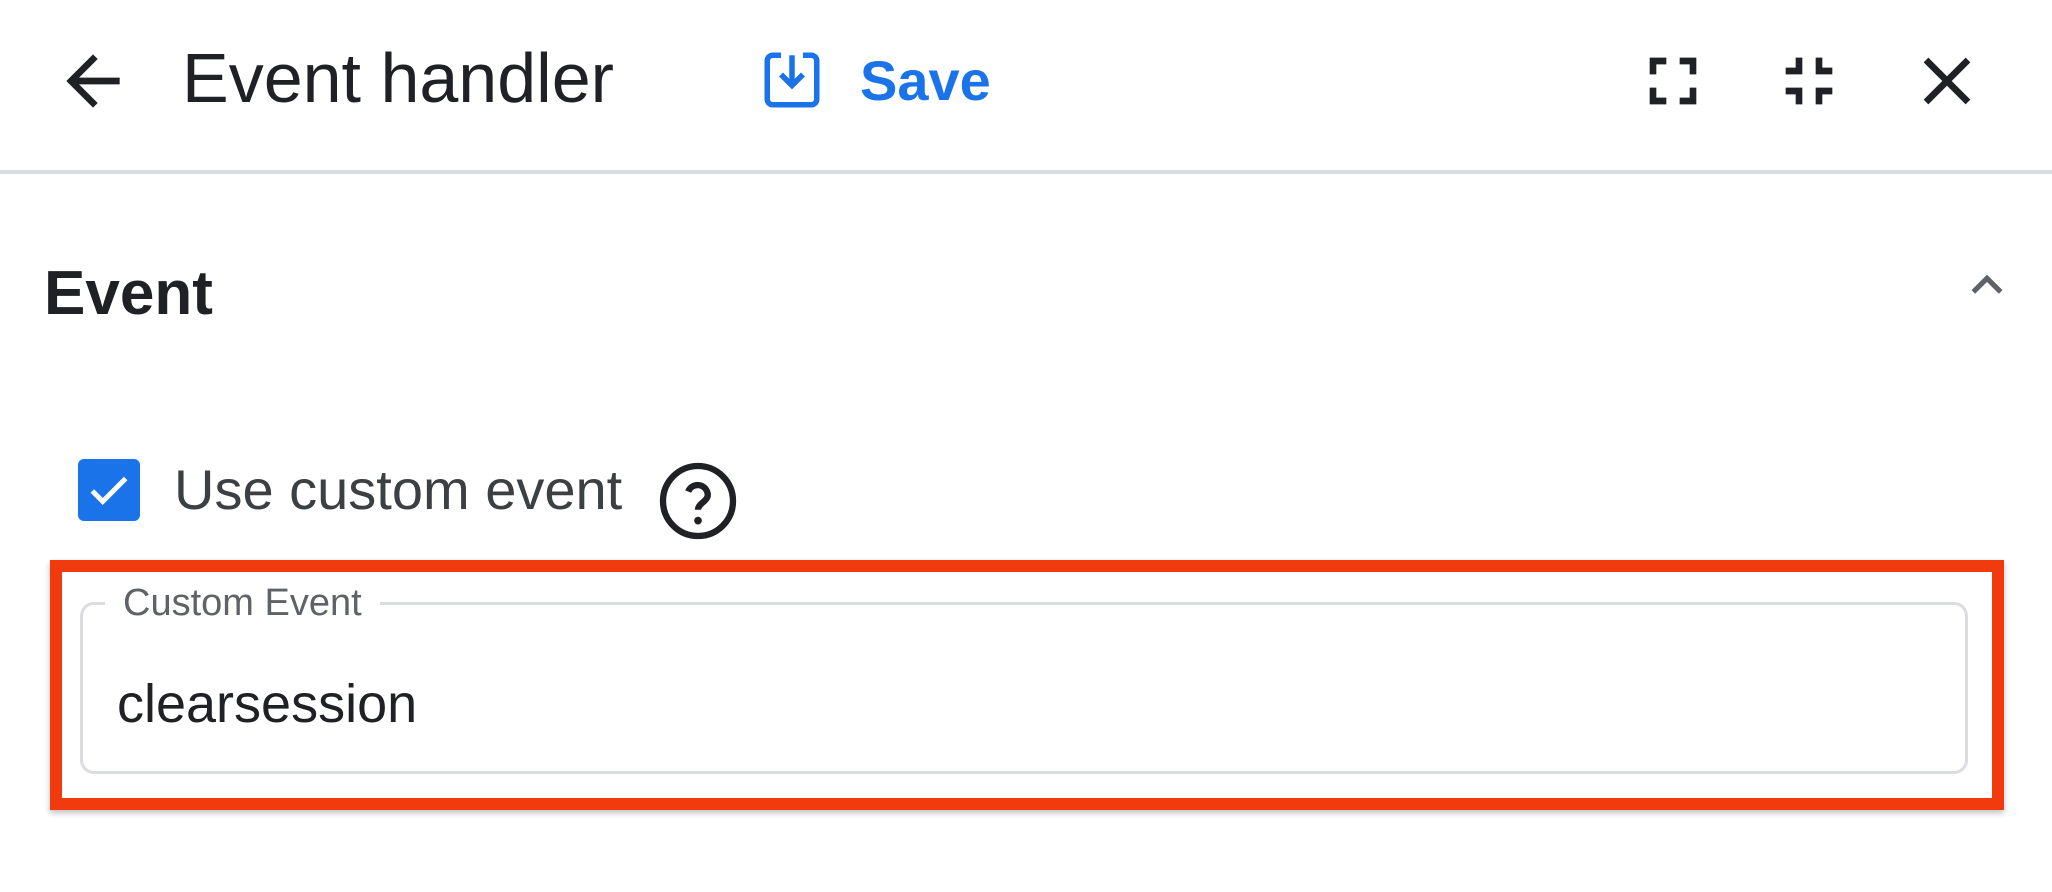 The height and width of the screenshot is (892, 2052). Describe the element at coordinates (925, 80) in the screenshot. I see `save-label: Save` at that location.